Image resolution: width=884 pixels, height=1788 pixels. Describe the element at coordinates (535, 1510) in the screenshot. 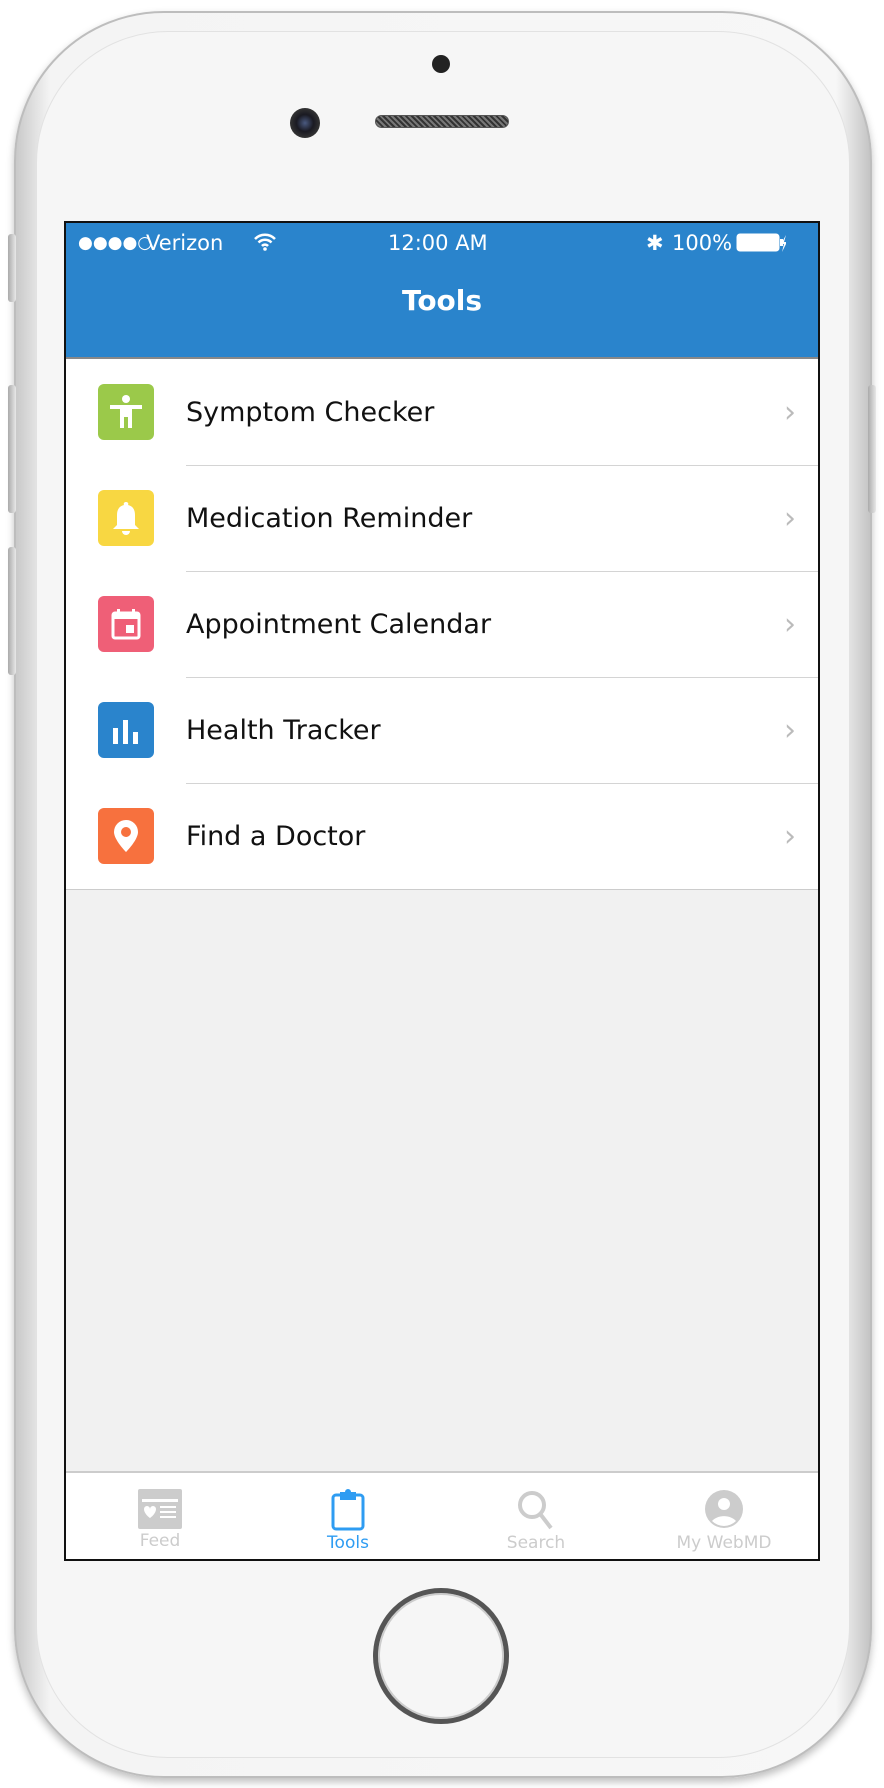

I see `search-icon` at that location.